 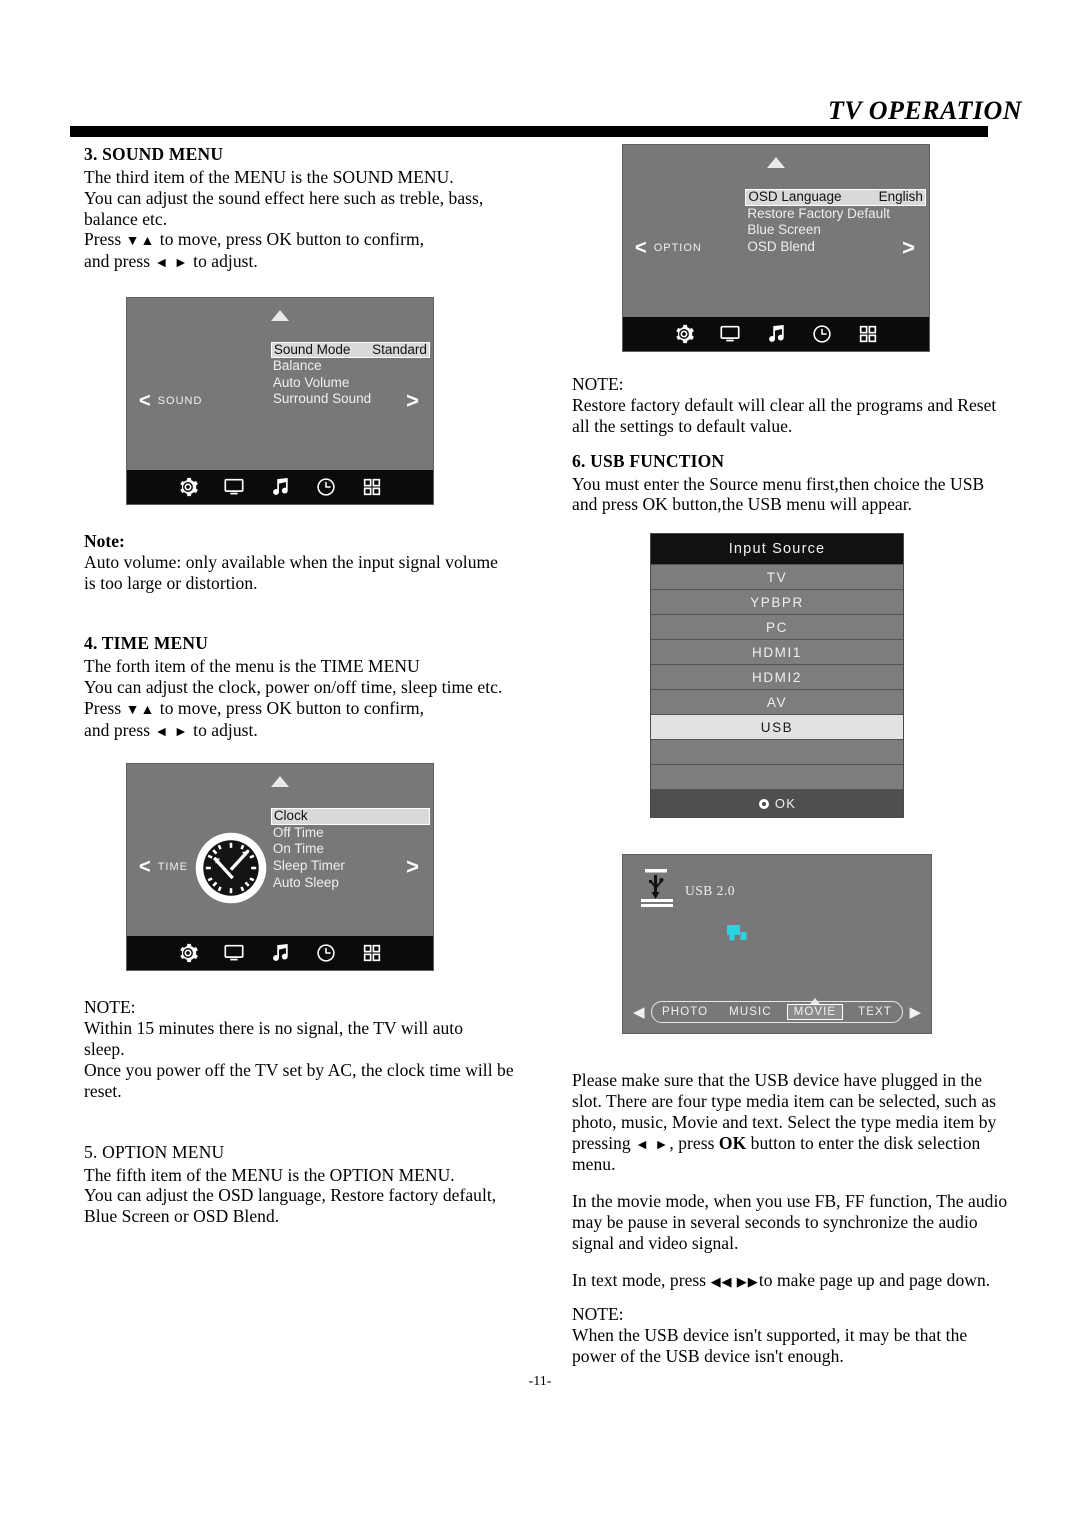 I want to click on input-source-row-av: AV, so click(x=777, y=702).